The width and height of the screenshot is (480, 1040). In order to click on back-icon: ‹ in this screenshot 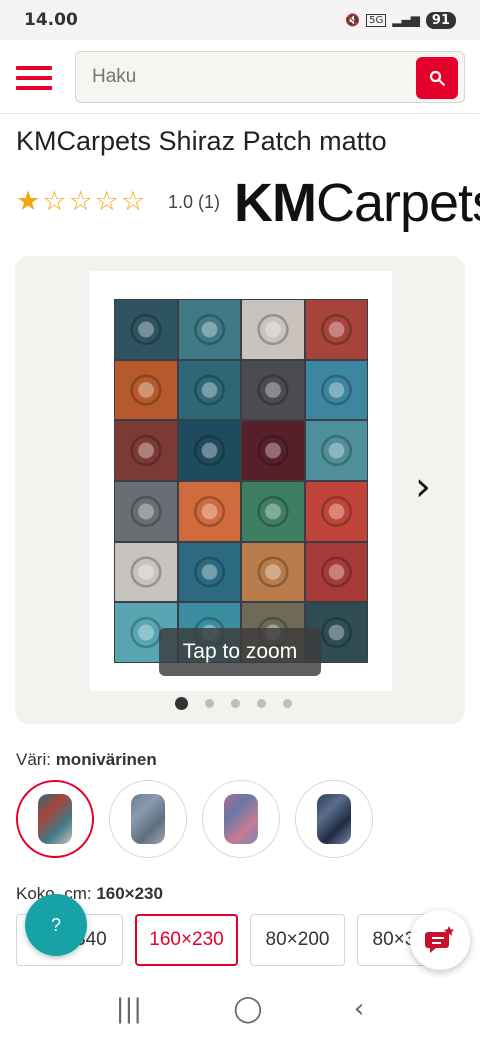, I will do `click(359, 1009)`.